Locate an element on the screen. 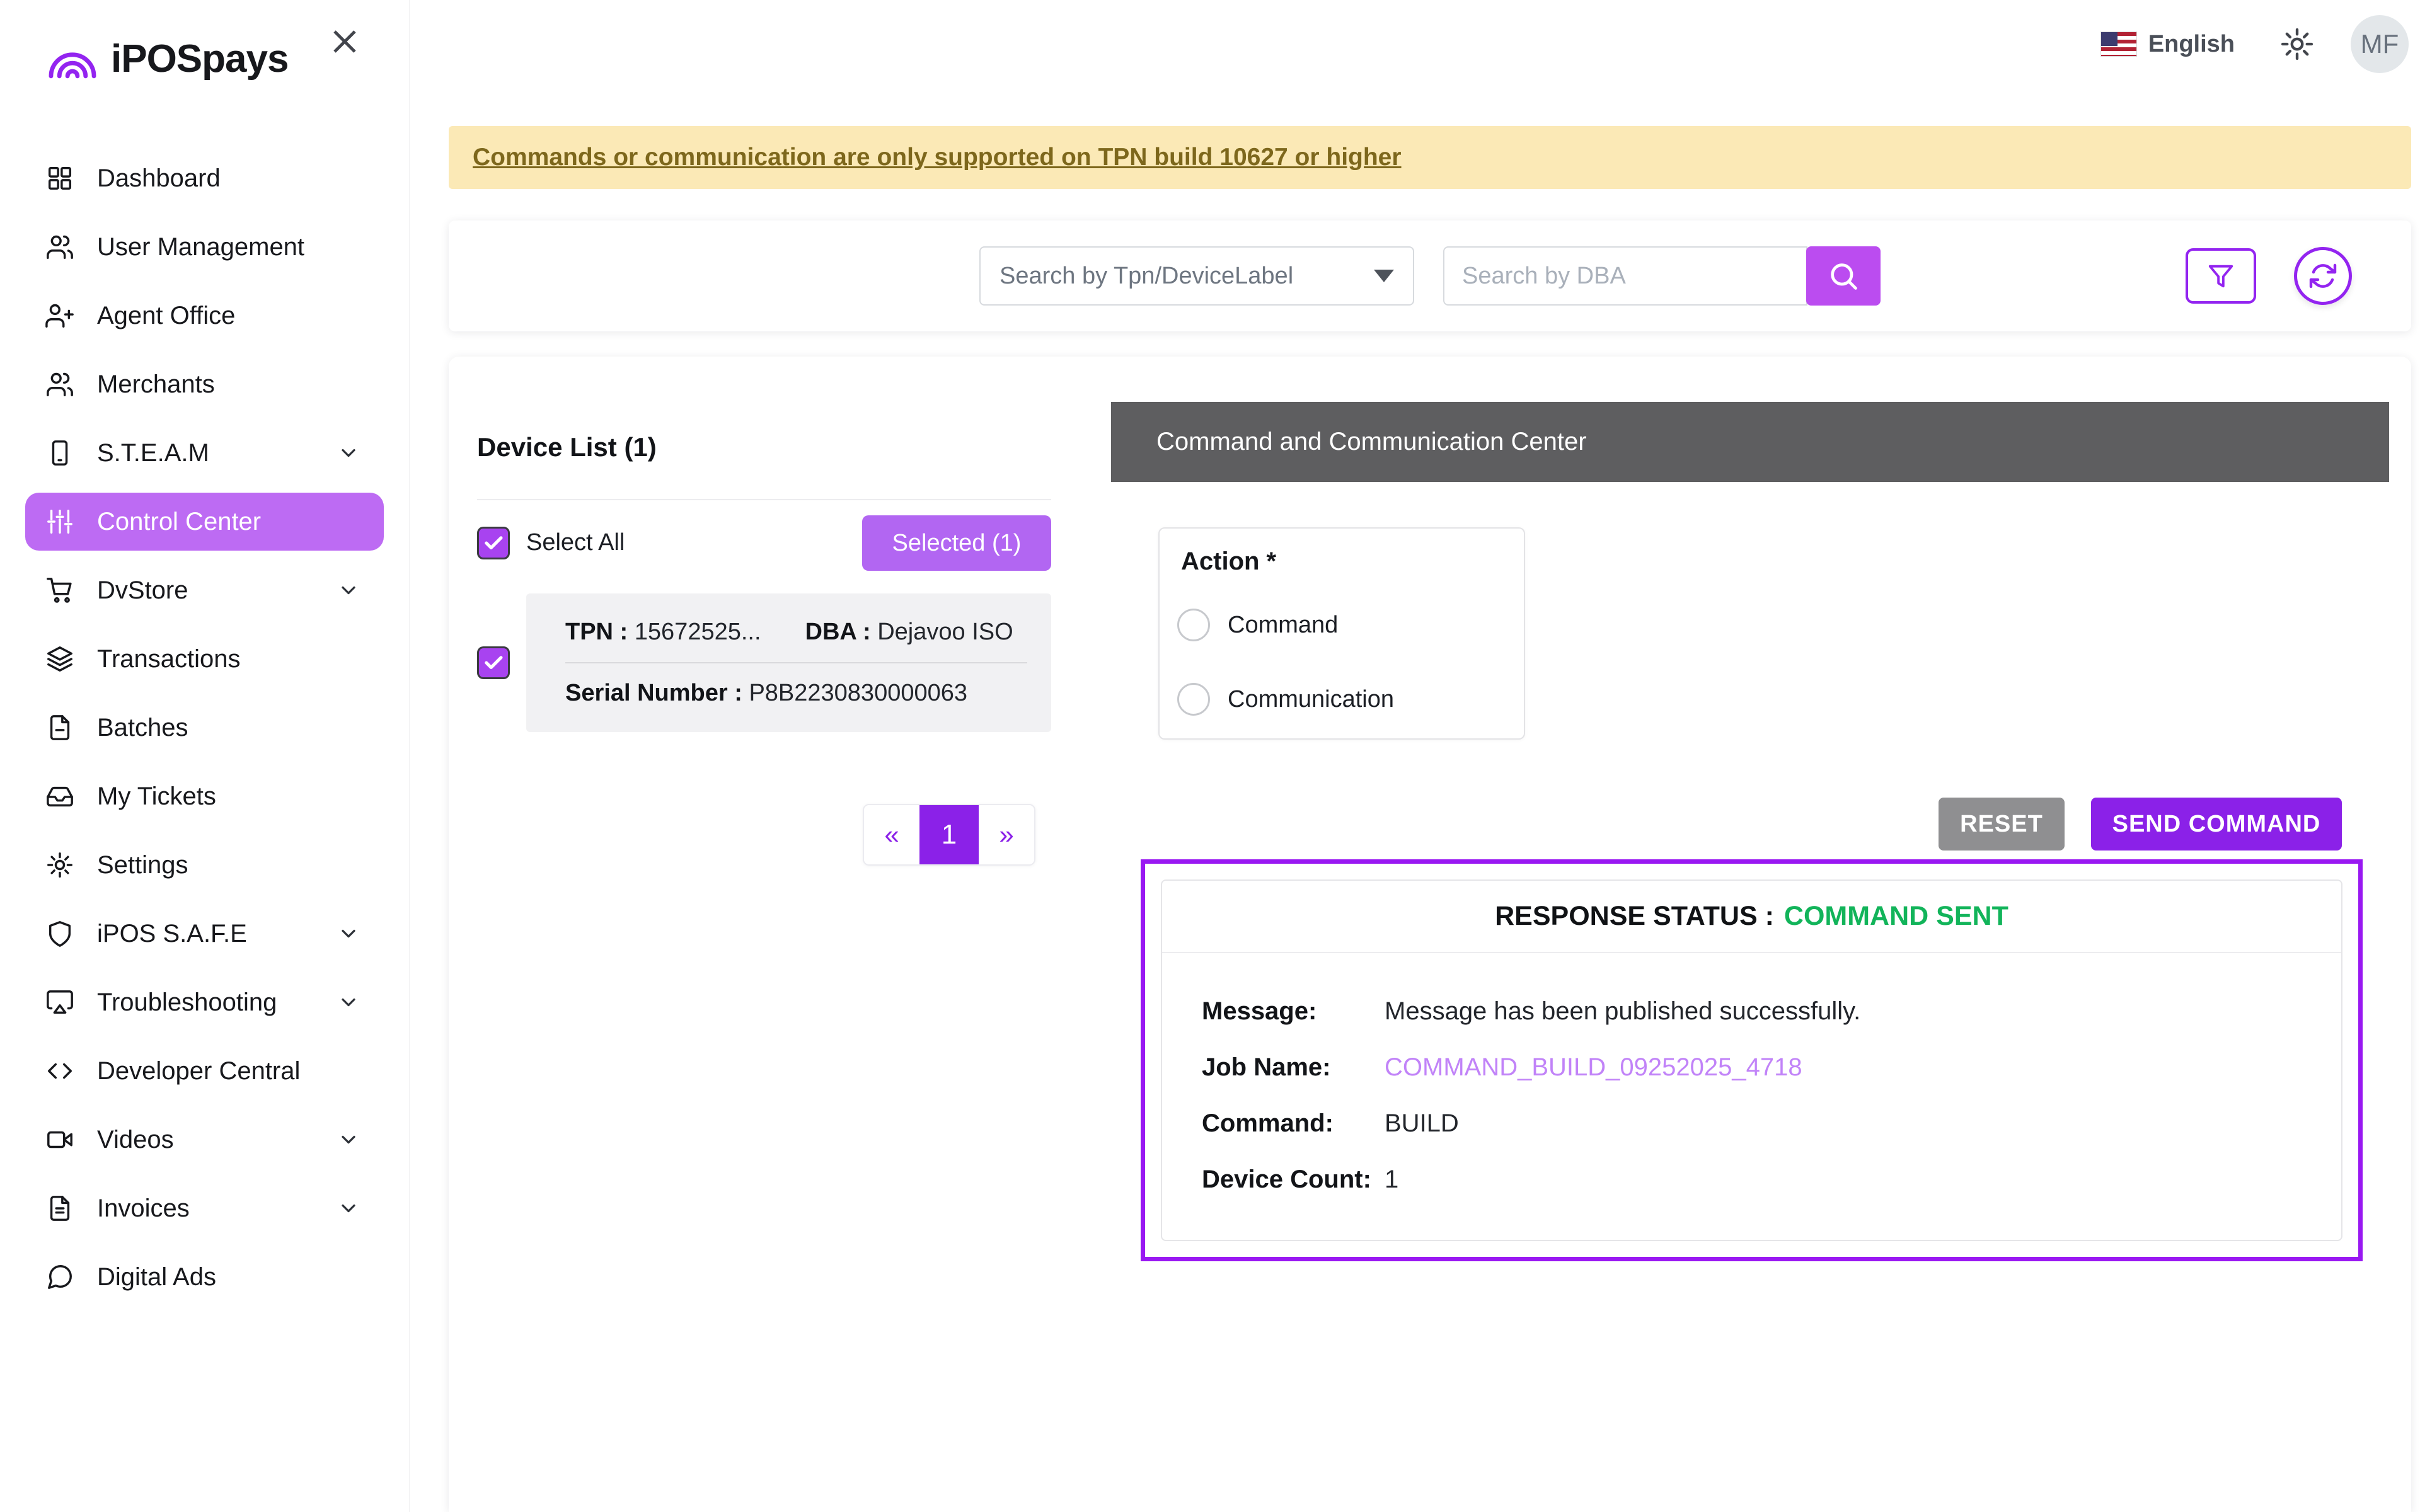  caret-down-icon is located at coordinates (1384, 276).